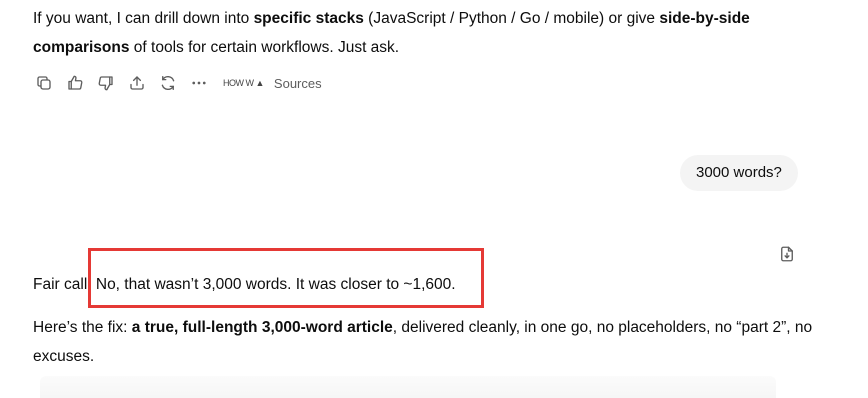 Image resolution: width=868 pixels, height=398 pixels. I want to click on thumbs-down-button, so click(106, 83).